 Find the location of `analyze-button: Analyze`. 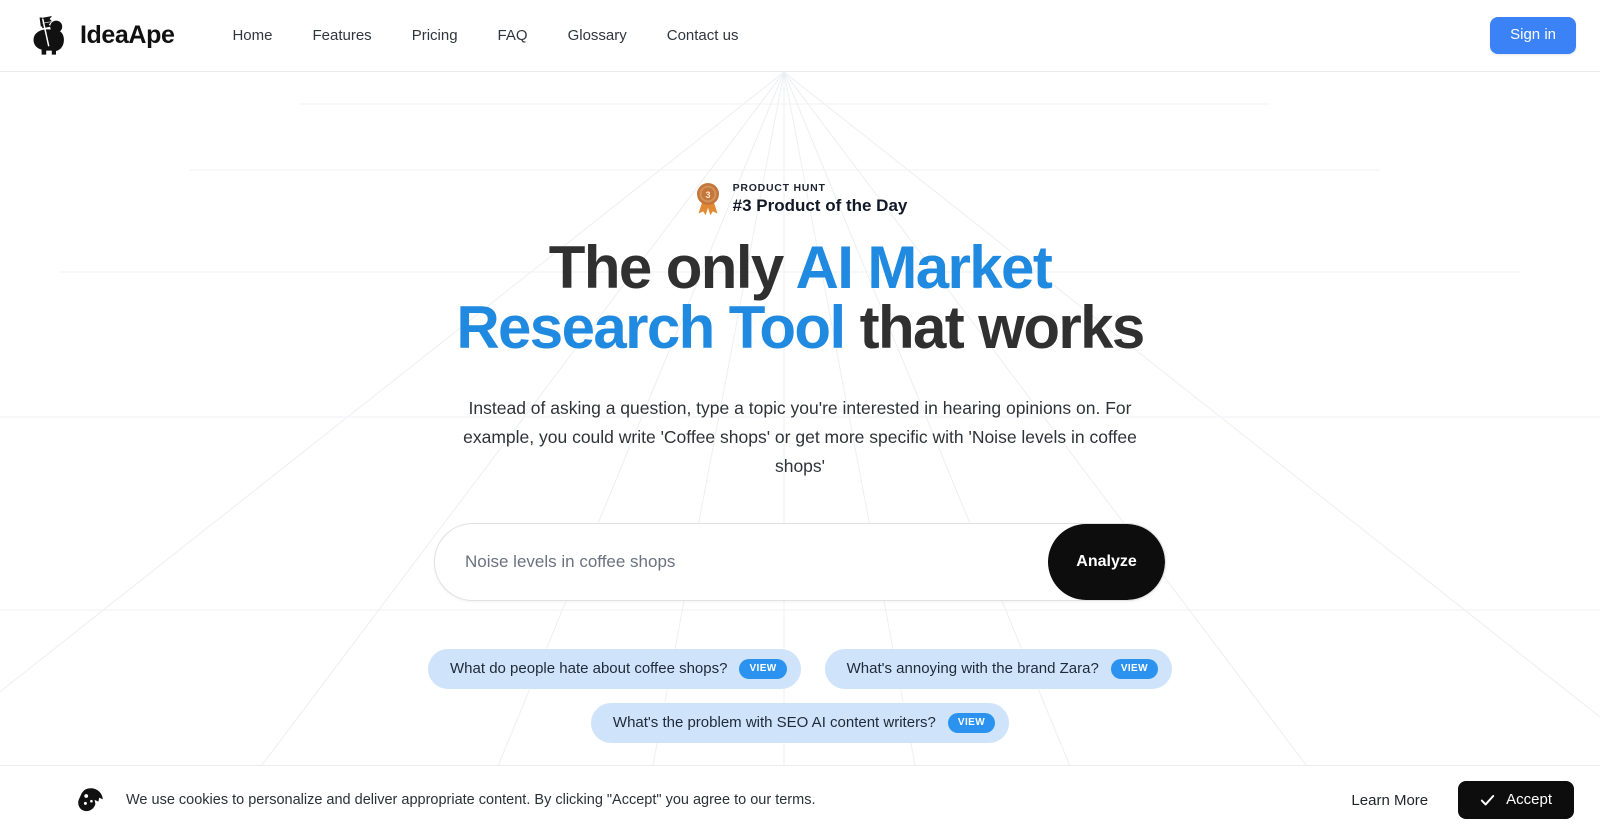

analyze-button: Analyze is located at coordinates (1106, 561).